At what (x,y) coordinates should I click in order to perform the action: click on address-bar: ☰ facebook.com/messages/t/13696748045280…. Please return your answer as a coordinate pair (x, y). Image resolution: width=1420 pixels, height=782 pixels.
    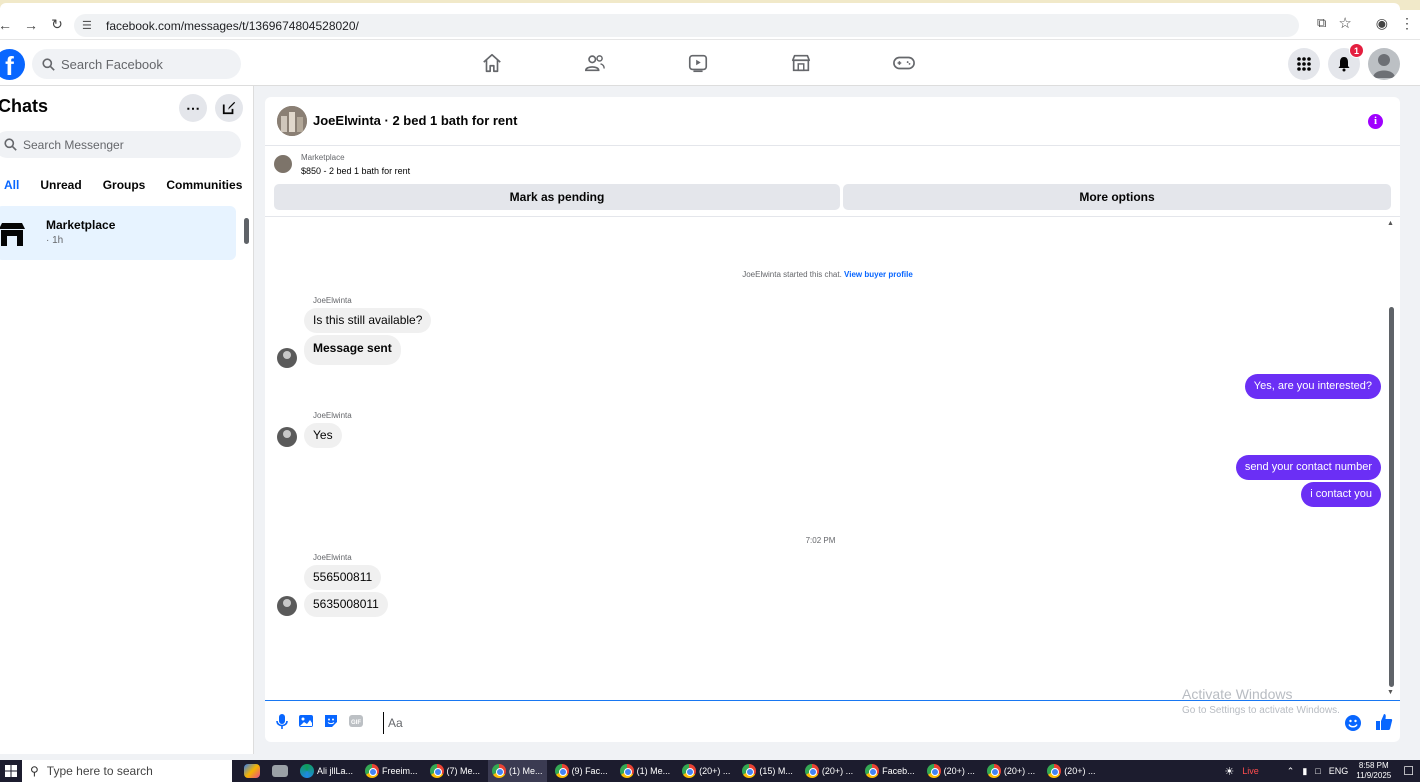
    Looking at the image, I should click on (686, 25).